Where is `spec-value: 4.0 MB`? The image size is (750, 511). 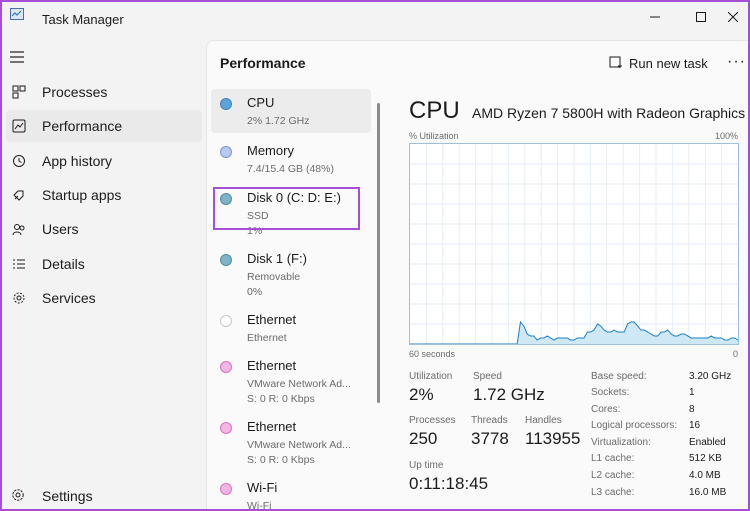 spec-value: 4.0 MB is located at coordinates (705, 475).